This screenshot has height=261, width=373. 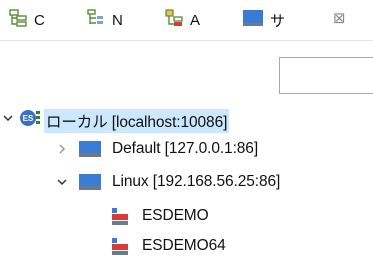 What do you see at coordinates (303, 20) in the screenshot?
I see `tab-server: サ ⊠` at bounding box center [303, 20].